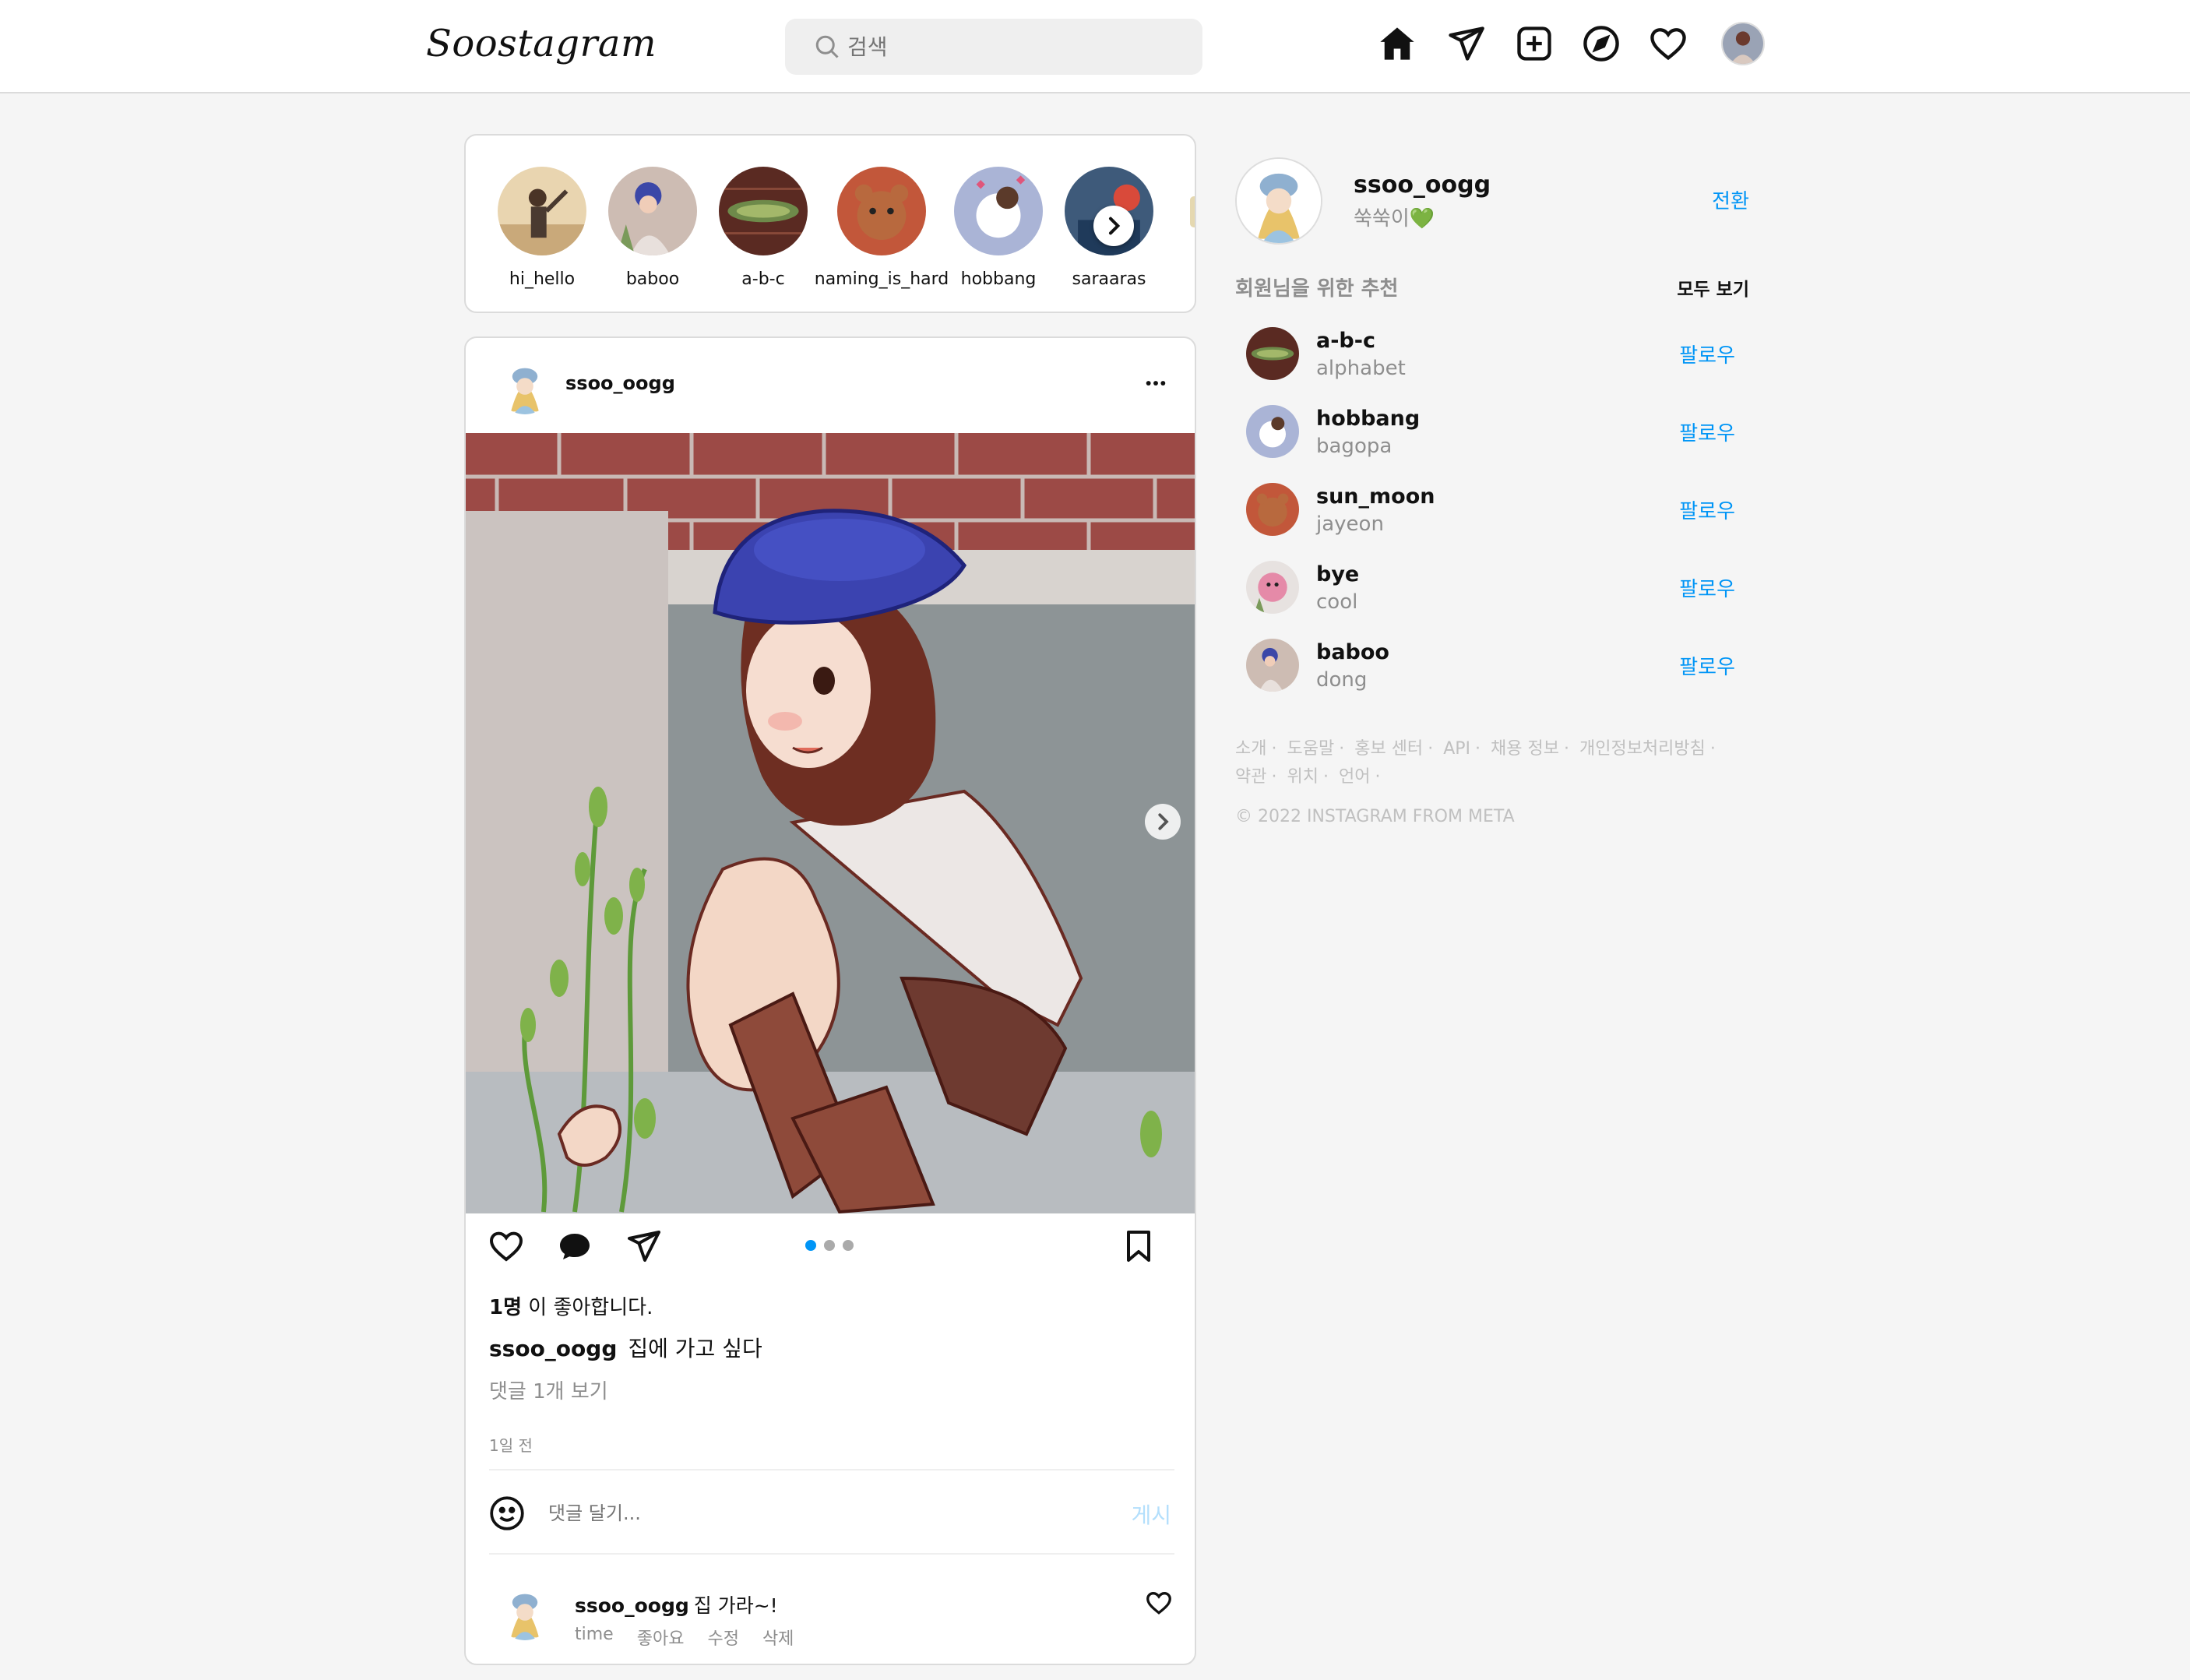 The image size is (2190, 1680). Describe the element at coordinates (810, 1245) in the screenshot. I see `carousel-dot-active` at that location.